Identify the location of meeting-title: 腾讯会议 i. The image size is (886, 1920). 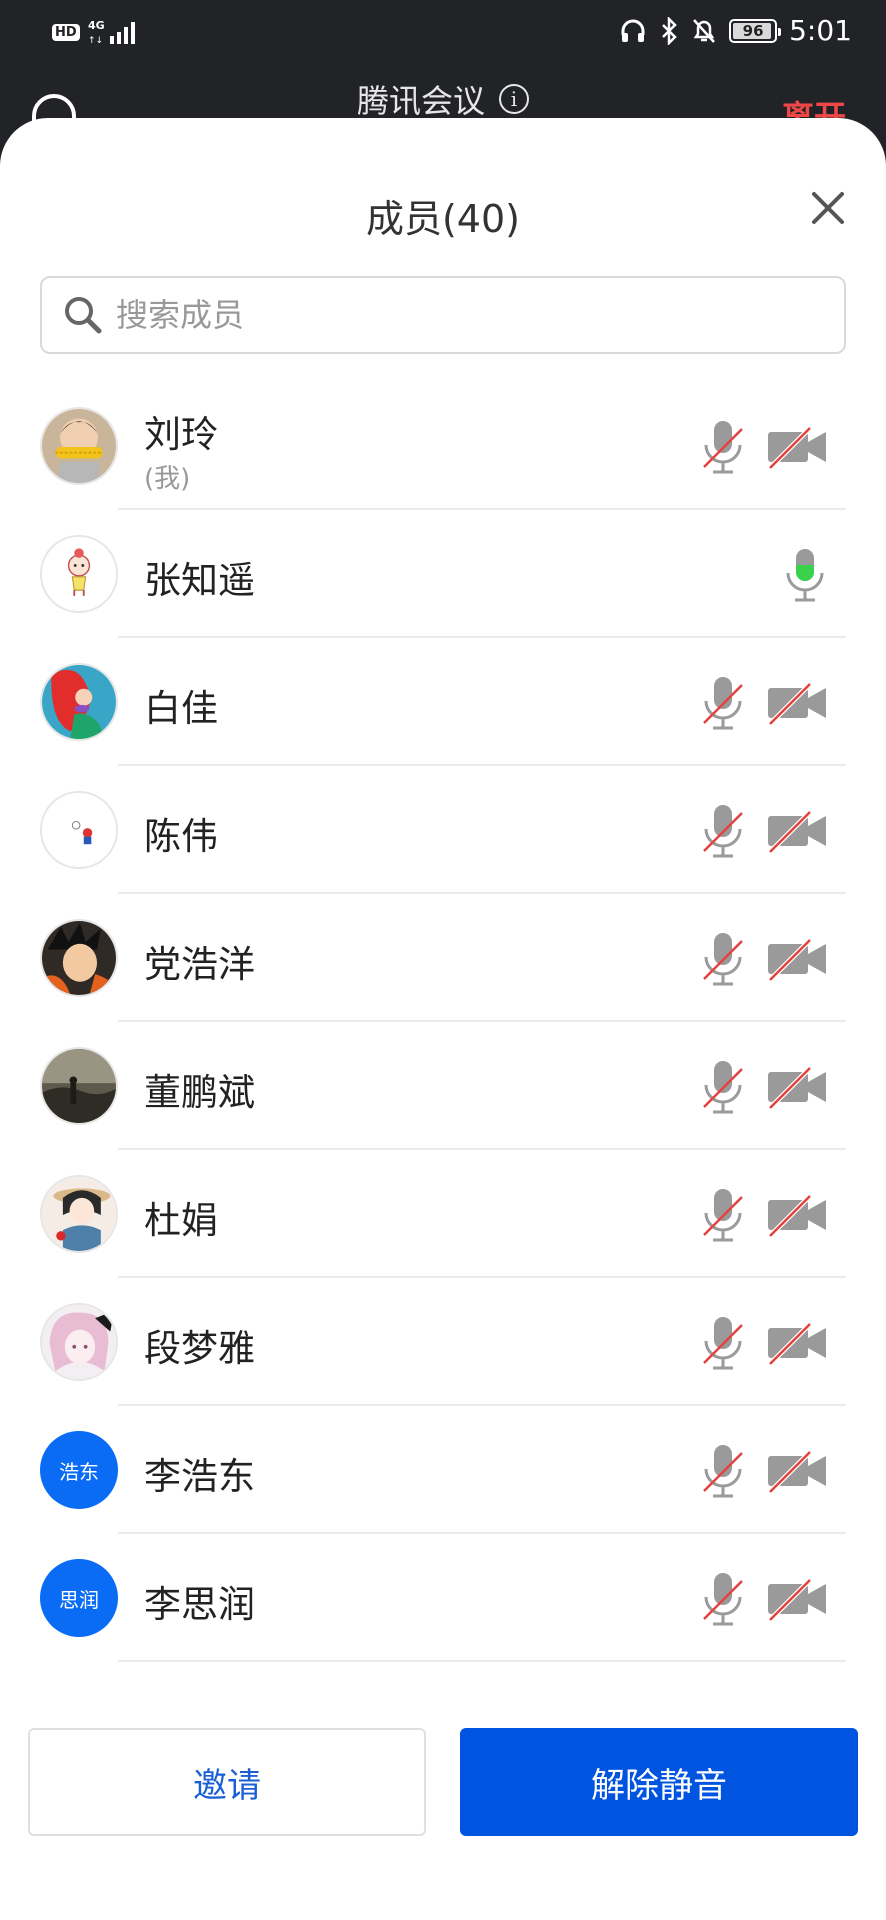
(443, 99).